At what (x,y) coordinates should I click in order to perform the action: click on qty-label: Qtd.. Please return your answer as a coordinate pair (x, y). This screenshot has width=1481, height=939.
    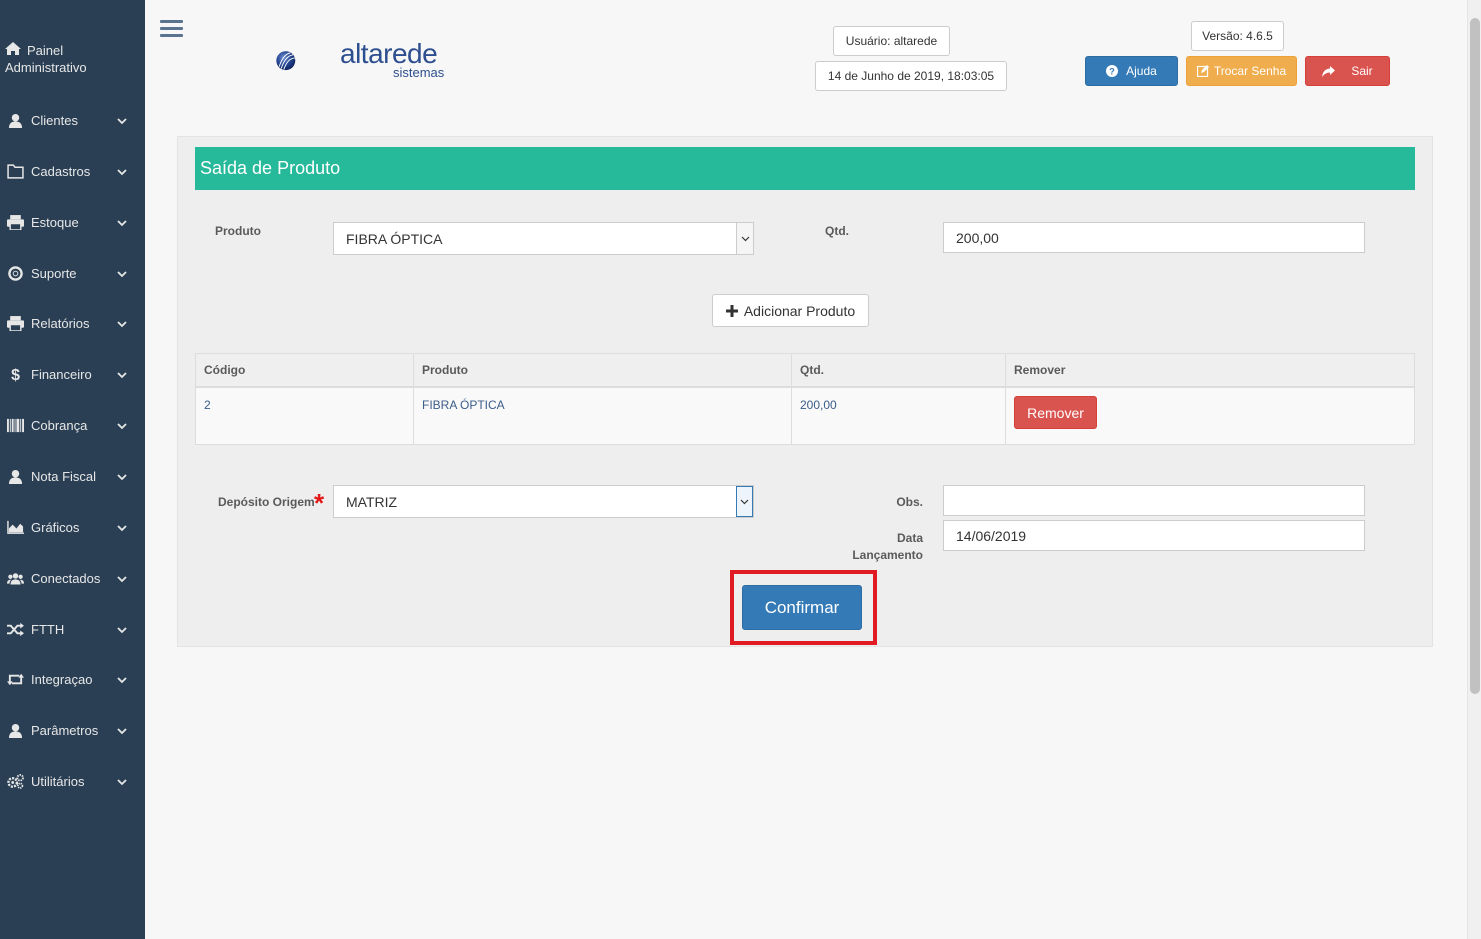
    Looking at the image, I should click on (837, 231).